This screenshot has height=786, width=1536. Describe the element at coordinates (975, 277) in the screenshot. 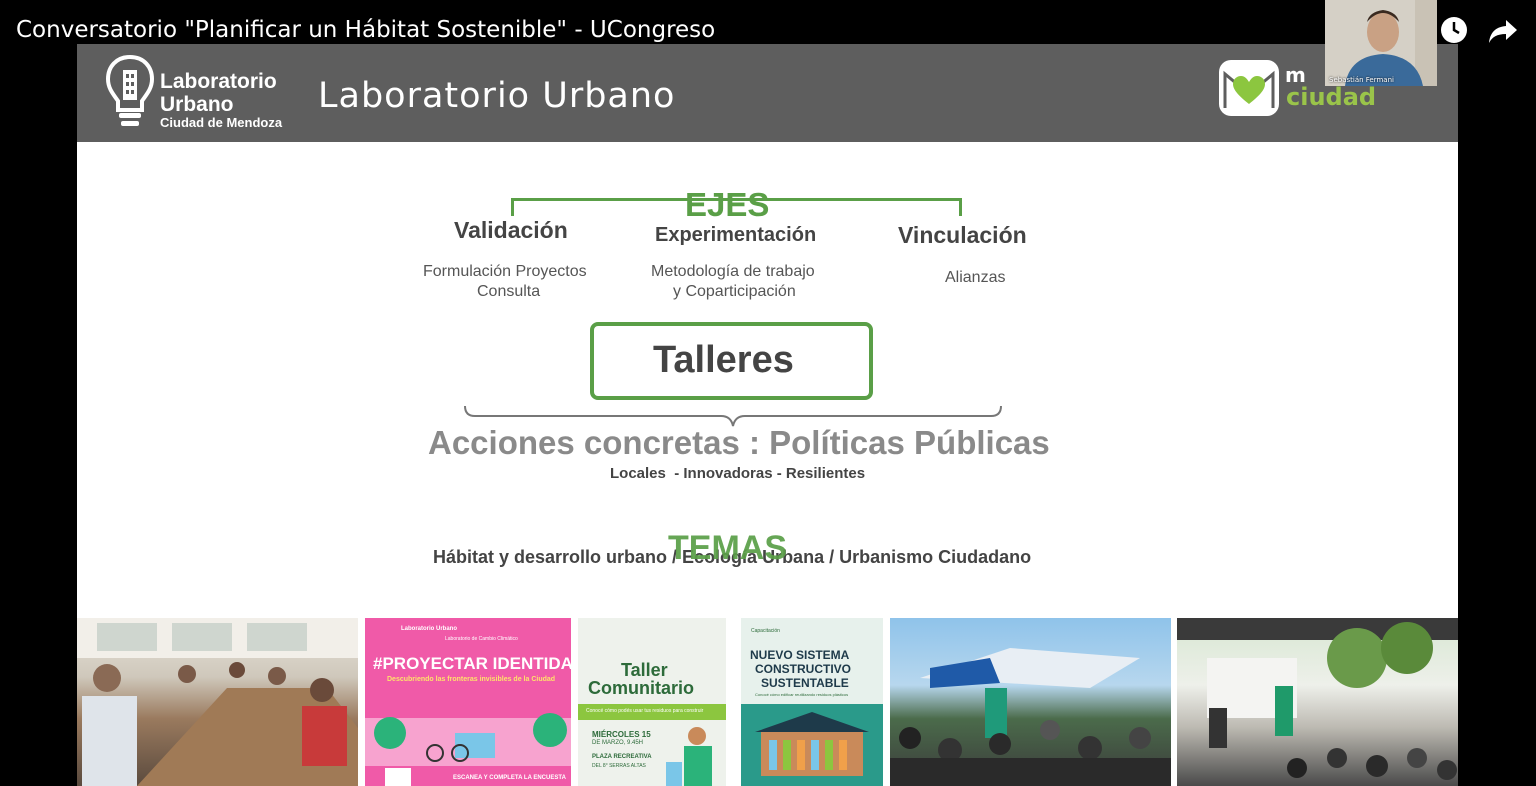

I see `eje-vinculacion-sub1: Alianzas` at that location.